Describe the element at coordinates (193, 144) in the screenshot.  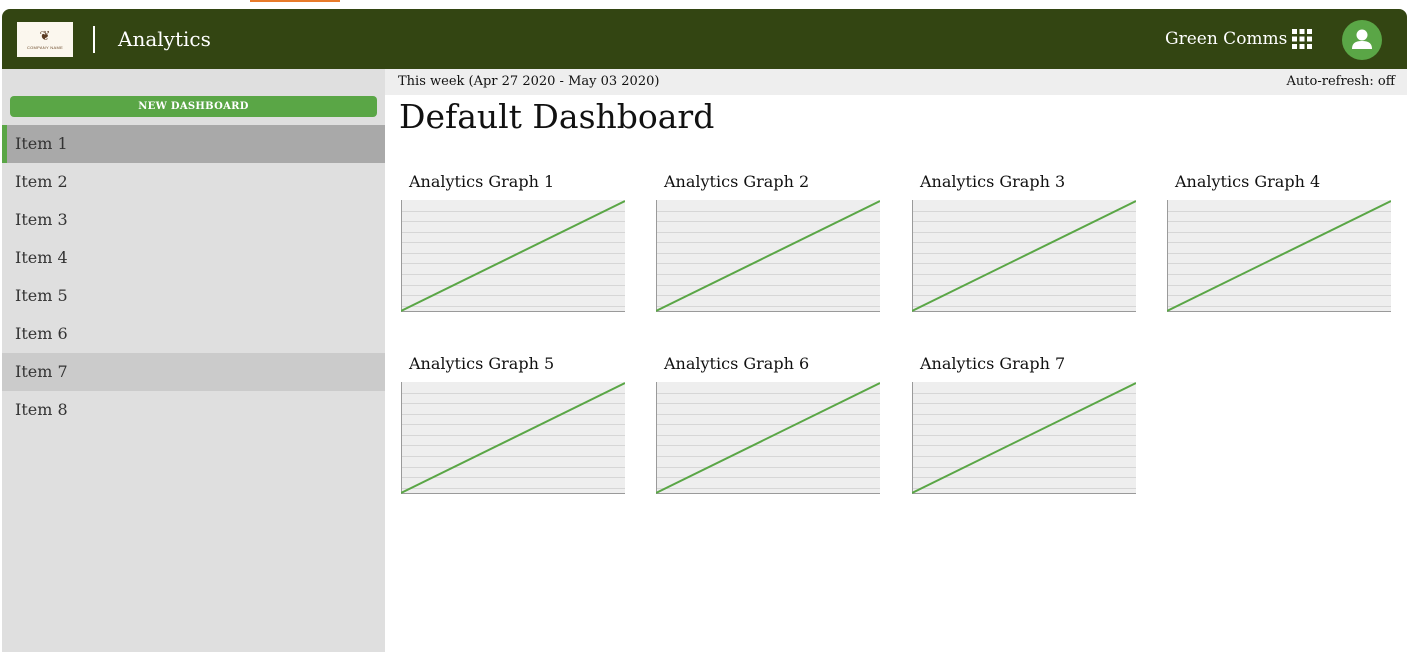
I see `sidebar-item-1: Item 1` at that location.